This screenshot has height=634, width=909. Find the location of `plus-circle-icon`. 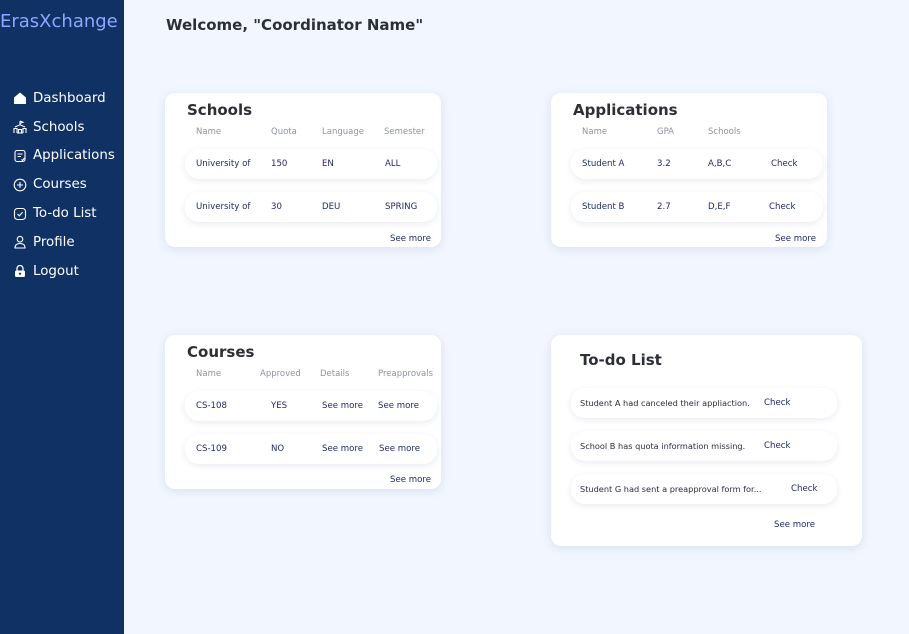

plus-circle-icon is located at coordinates (19, 184).